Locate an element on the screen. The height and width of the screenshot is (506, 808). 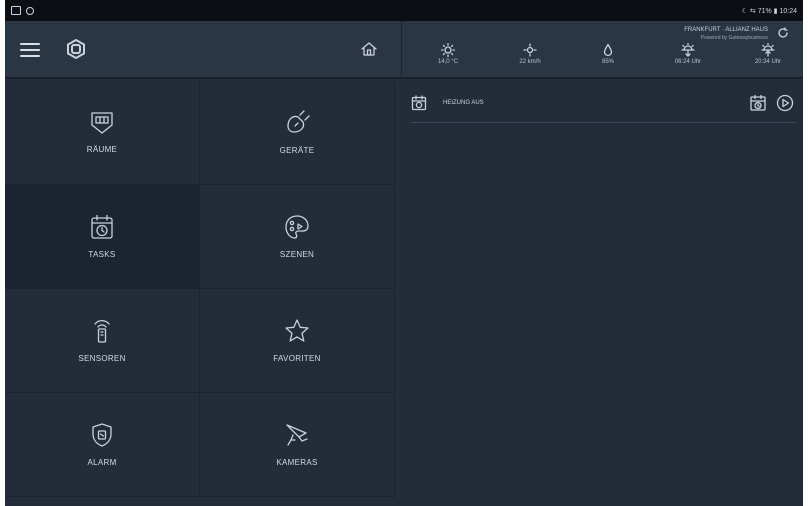
menu-icon is located at coordinates (30, 50).